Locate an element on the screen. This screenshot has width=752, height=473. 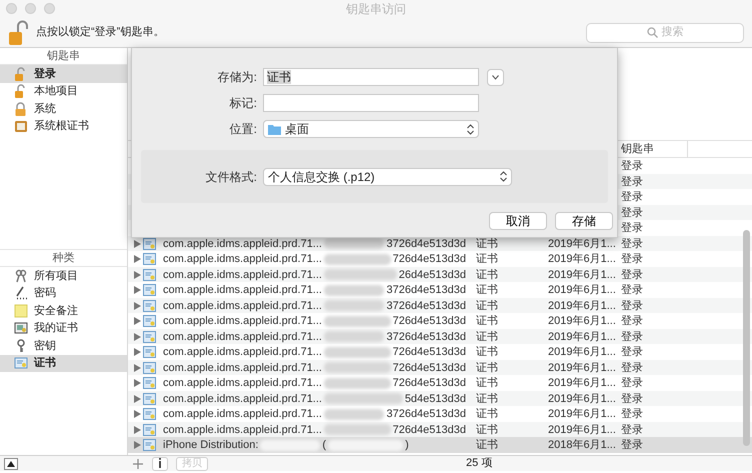
cancel-button: 取消 is located at coordinates (518, 221).